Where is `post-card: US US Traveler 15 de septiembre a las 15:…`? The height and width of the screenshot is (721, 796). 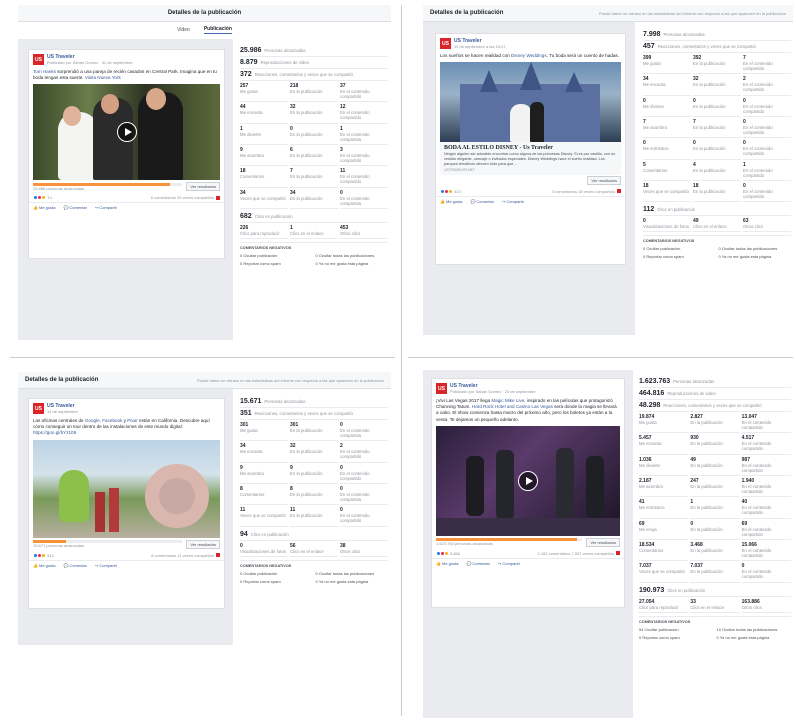 post-card: US US Traveler 15 de septiembre a las 15:… is located at coordinates (530, 149).